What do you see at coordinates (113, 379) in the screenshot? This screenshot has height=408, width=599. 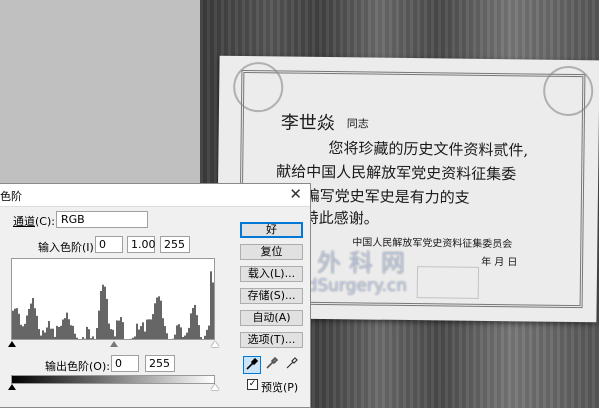 I see `output-gradient` at bounding box center [113, 379].